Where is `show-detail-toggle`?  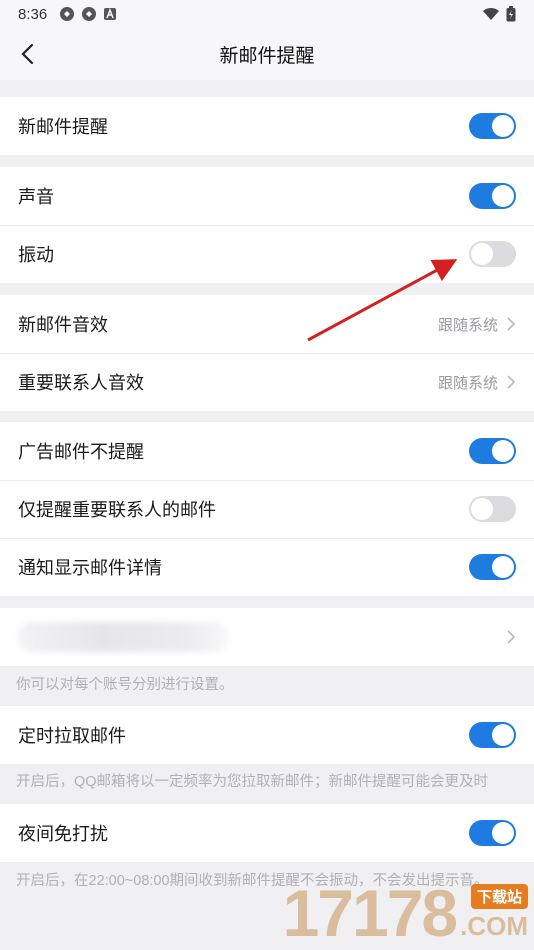
show-detail-toggle is located at coordinates (492, 567).